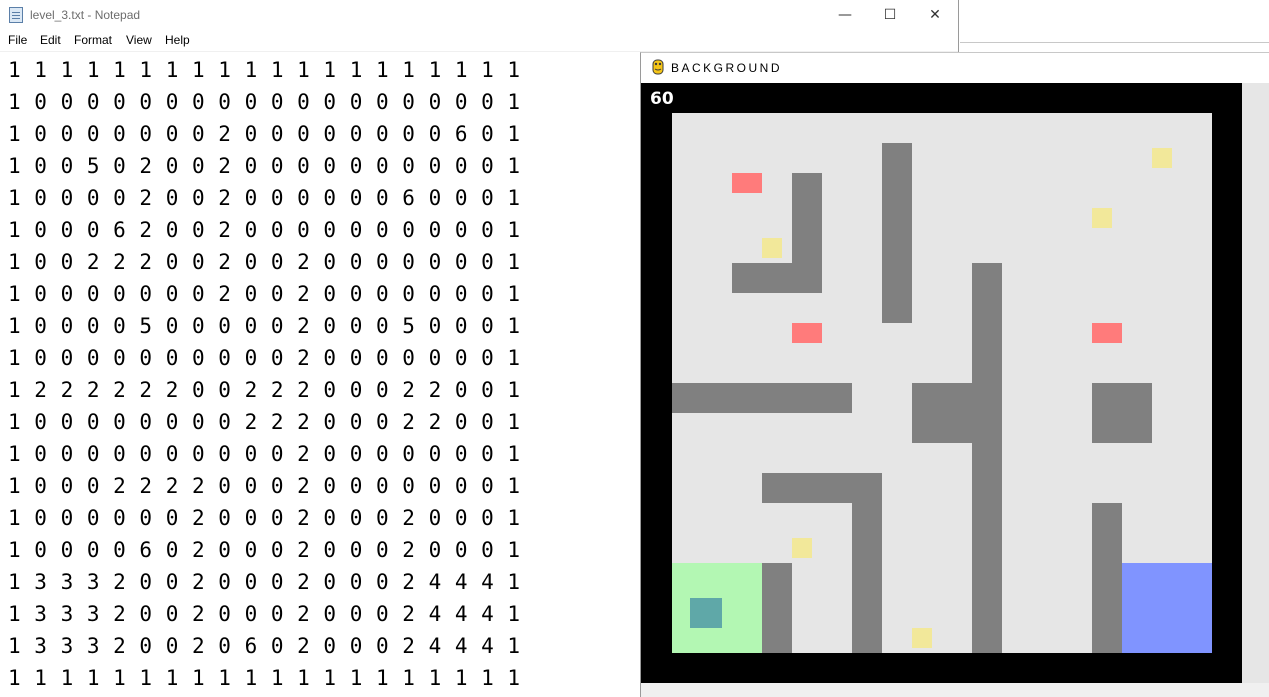 The image size is (1269, 697). Describe the element at coordinates (890, 15) in the screenshot. I see `maximize-button: ☐` at that location.